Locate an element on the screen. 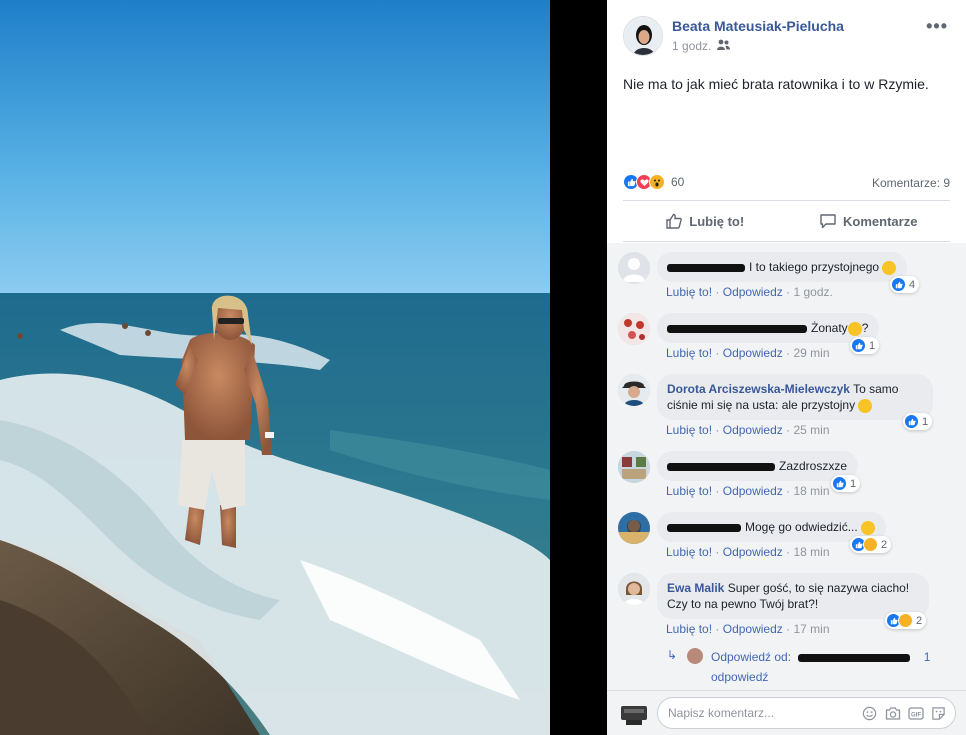  comment-actions: Lubię to! · Odpowiedz · 17 min is located at coordinates (748, 629).